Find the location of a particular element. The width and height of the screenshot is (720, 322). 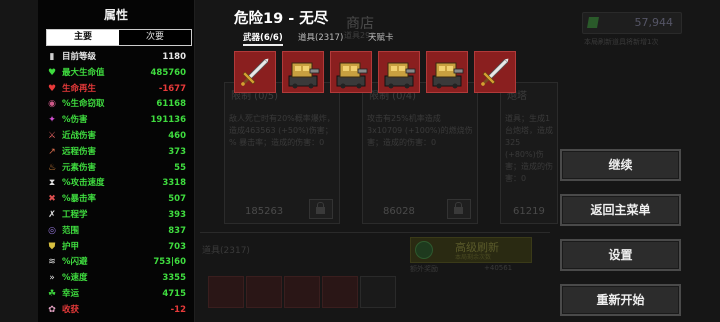

stat-row: ≋ %闪避 753|60 is located at coordinates (119, 263).